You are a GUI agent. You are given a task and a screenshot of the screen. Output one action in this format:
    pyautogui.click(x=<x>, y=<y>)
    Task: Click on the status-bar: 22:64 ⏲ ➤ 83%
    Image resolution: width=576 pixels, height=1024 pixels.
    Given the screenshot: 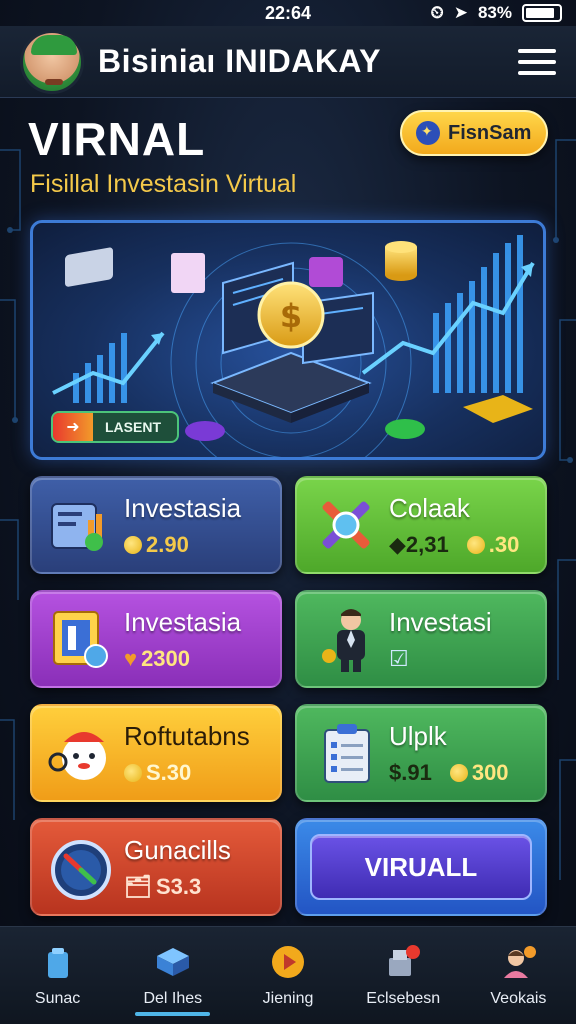 What is the action you would take?
    pyautogui.click(x=288, y=13)
    